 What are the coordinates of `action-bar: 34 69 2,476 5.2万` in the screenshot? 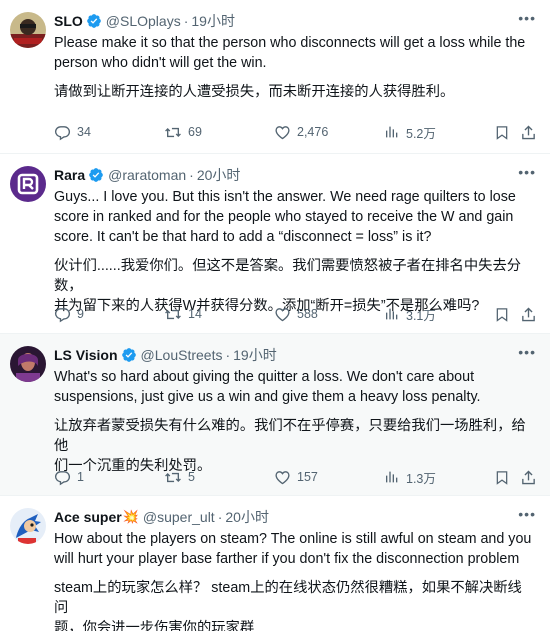 It's located at (295, 132).